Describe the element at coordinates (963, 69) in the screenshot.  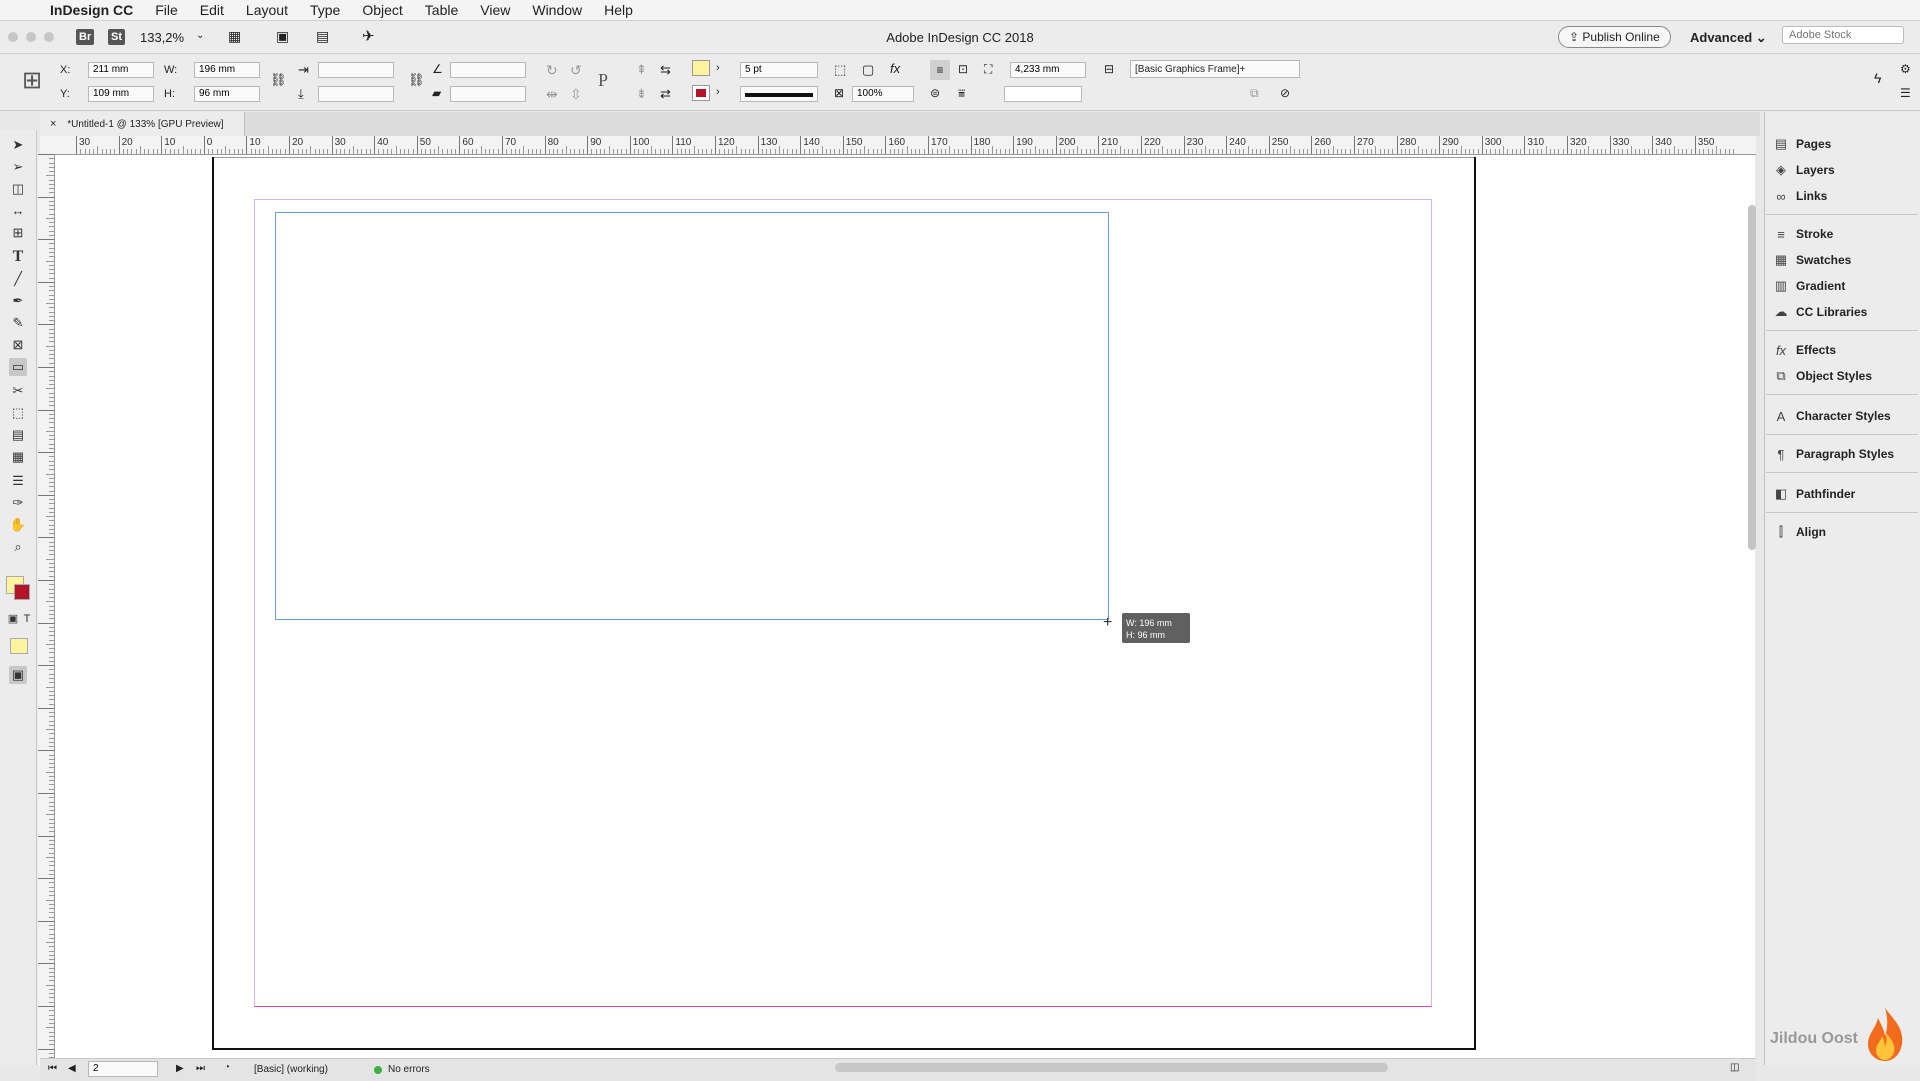
I see `text-wrap-bbox-icon: ⊡` at that location.